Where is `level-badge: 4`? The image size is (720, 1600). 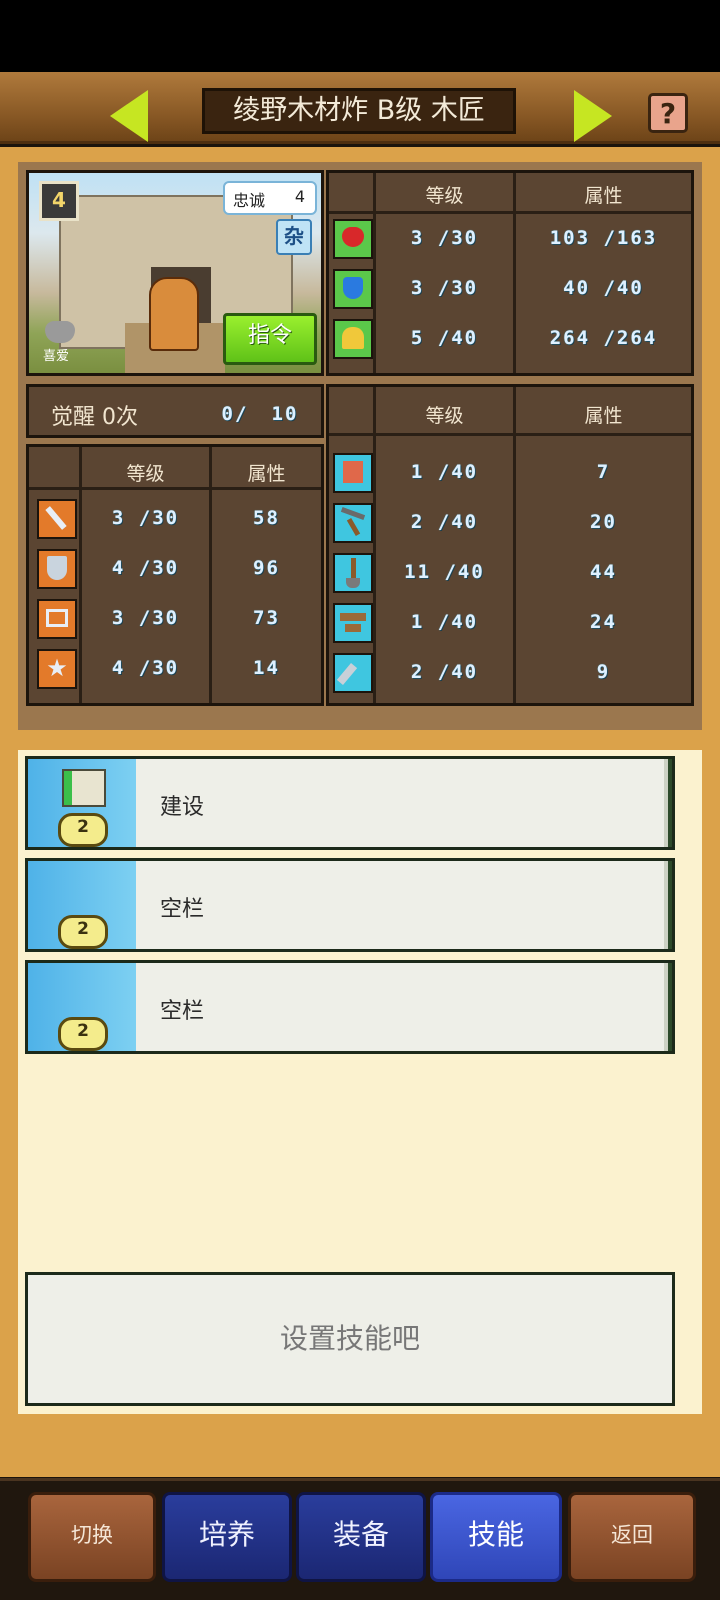 level-badge: 4 is located at coordinates (59, 201).